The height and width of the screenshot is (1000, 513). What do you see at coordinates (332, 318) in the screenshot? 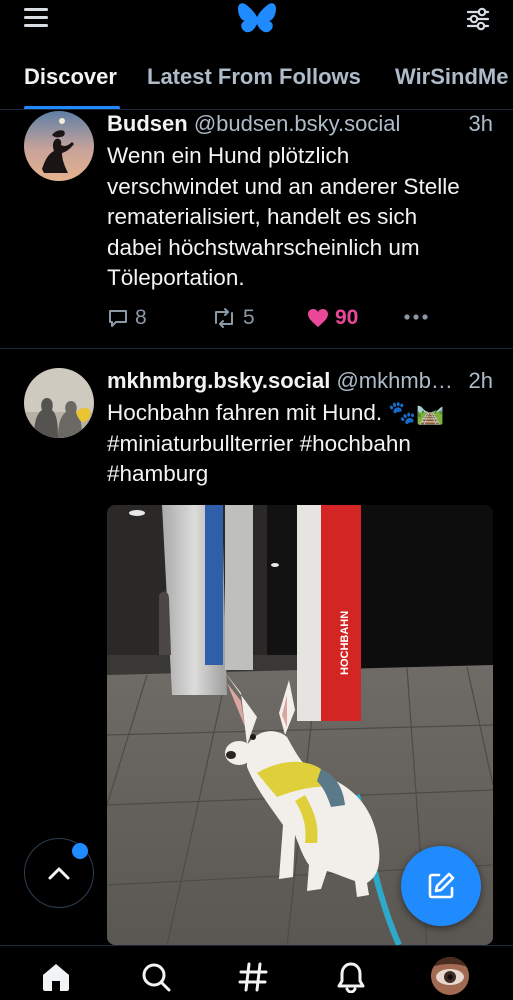
I see `like-button: 90` at bounding box center [332, 318].